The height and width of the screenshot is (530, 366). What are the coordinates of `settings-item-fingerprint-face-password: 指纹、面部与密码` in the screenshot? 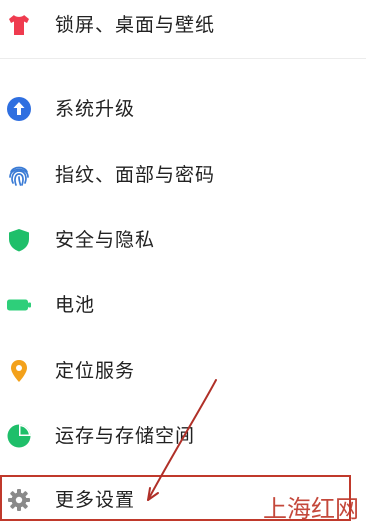 It's located at (183, 174).